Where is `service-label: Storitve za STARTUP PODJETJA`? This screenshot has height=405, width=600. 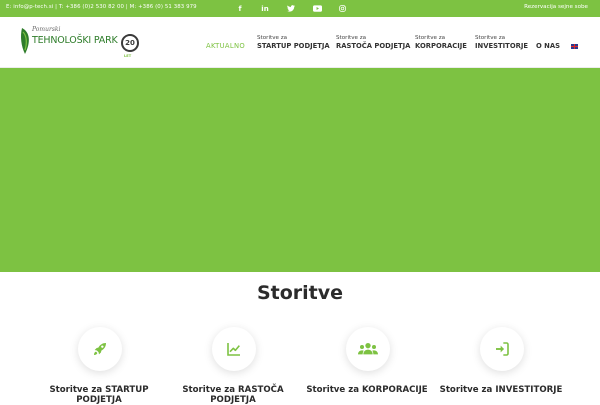
service-label: Storitve za STARTUP PODJETJA is located at coordinates (99, 395).